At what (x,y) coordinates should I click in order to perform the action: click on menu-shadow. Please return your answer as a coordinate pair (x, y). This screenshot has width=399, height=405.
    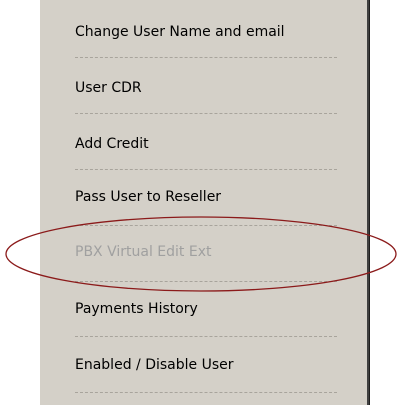
    Looking at the image, I should click on (369, 202).